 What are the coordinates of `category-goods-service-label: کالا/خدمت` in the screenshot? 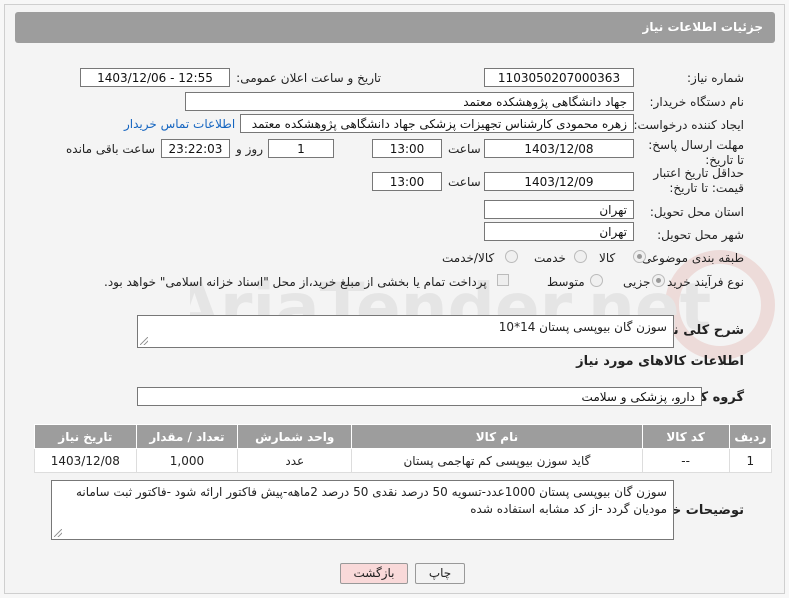 It's located at (468, 258).